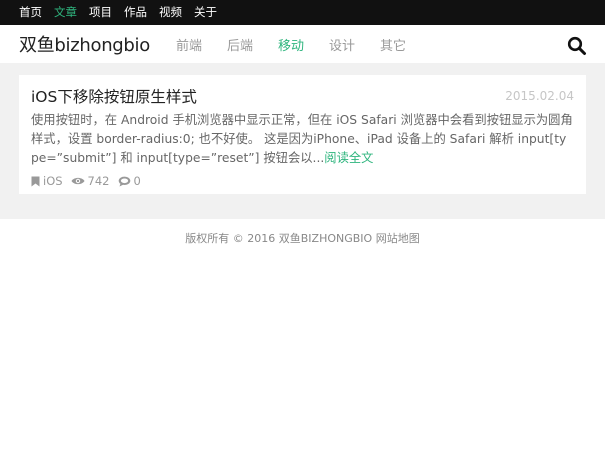 The image size is (605, 461). I want to click on category-nav: 前端 后端 移动 设计 其它, so click(303, 44).